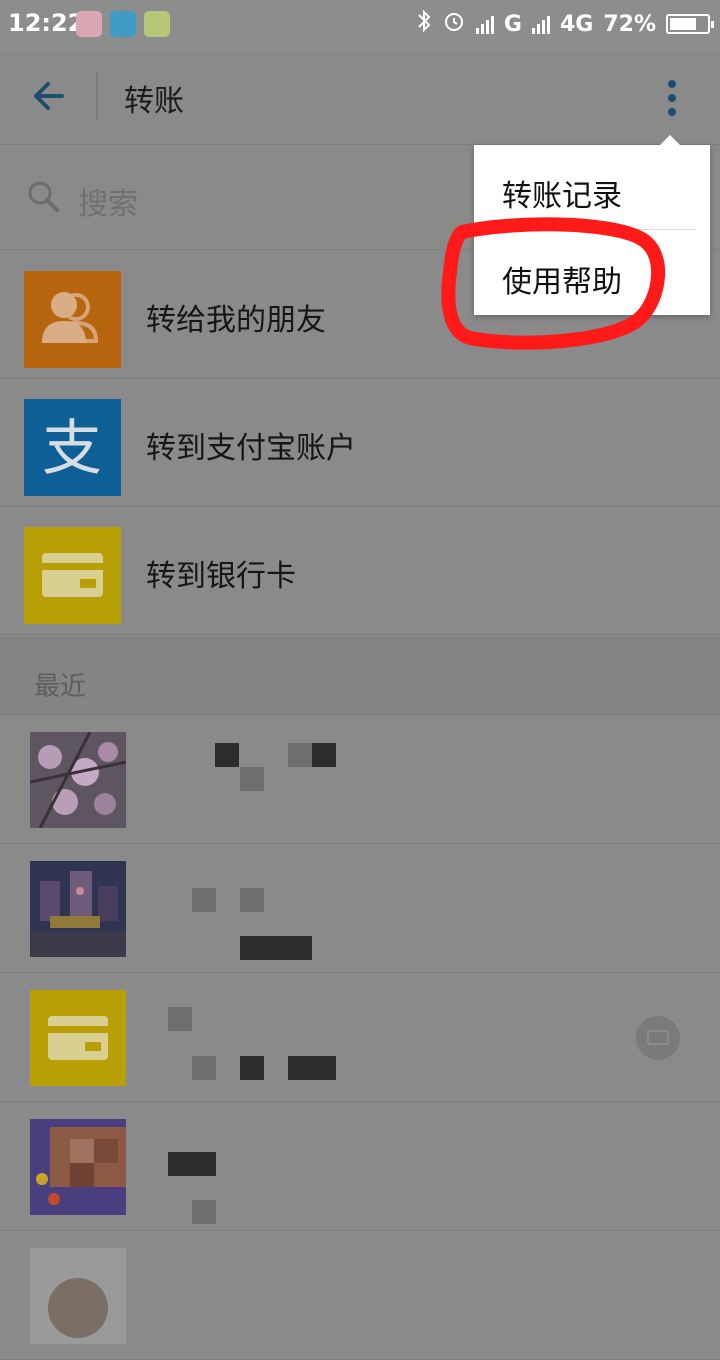  I want to click on transfer-to-alipay-item: 支 转到支付宝账户, so click(360, 443).